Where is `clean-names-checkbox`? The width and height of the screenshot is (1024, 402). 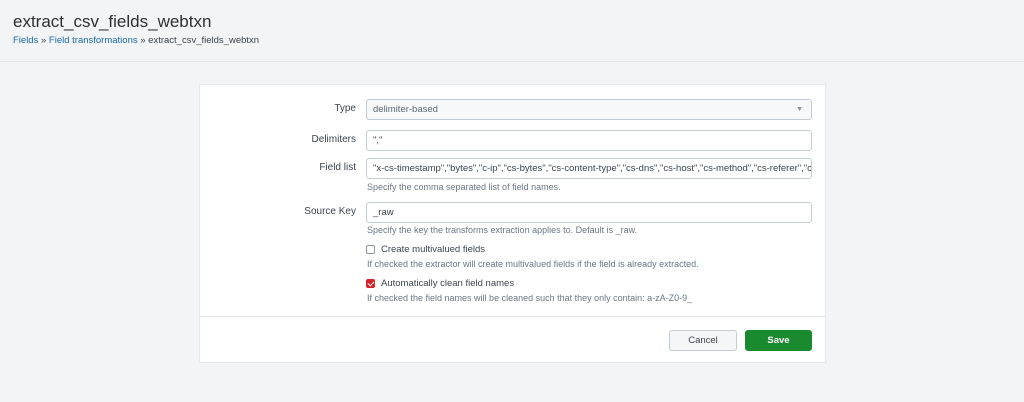 clean-names-checkbox is located at coordinates (370, 283).